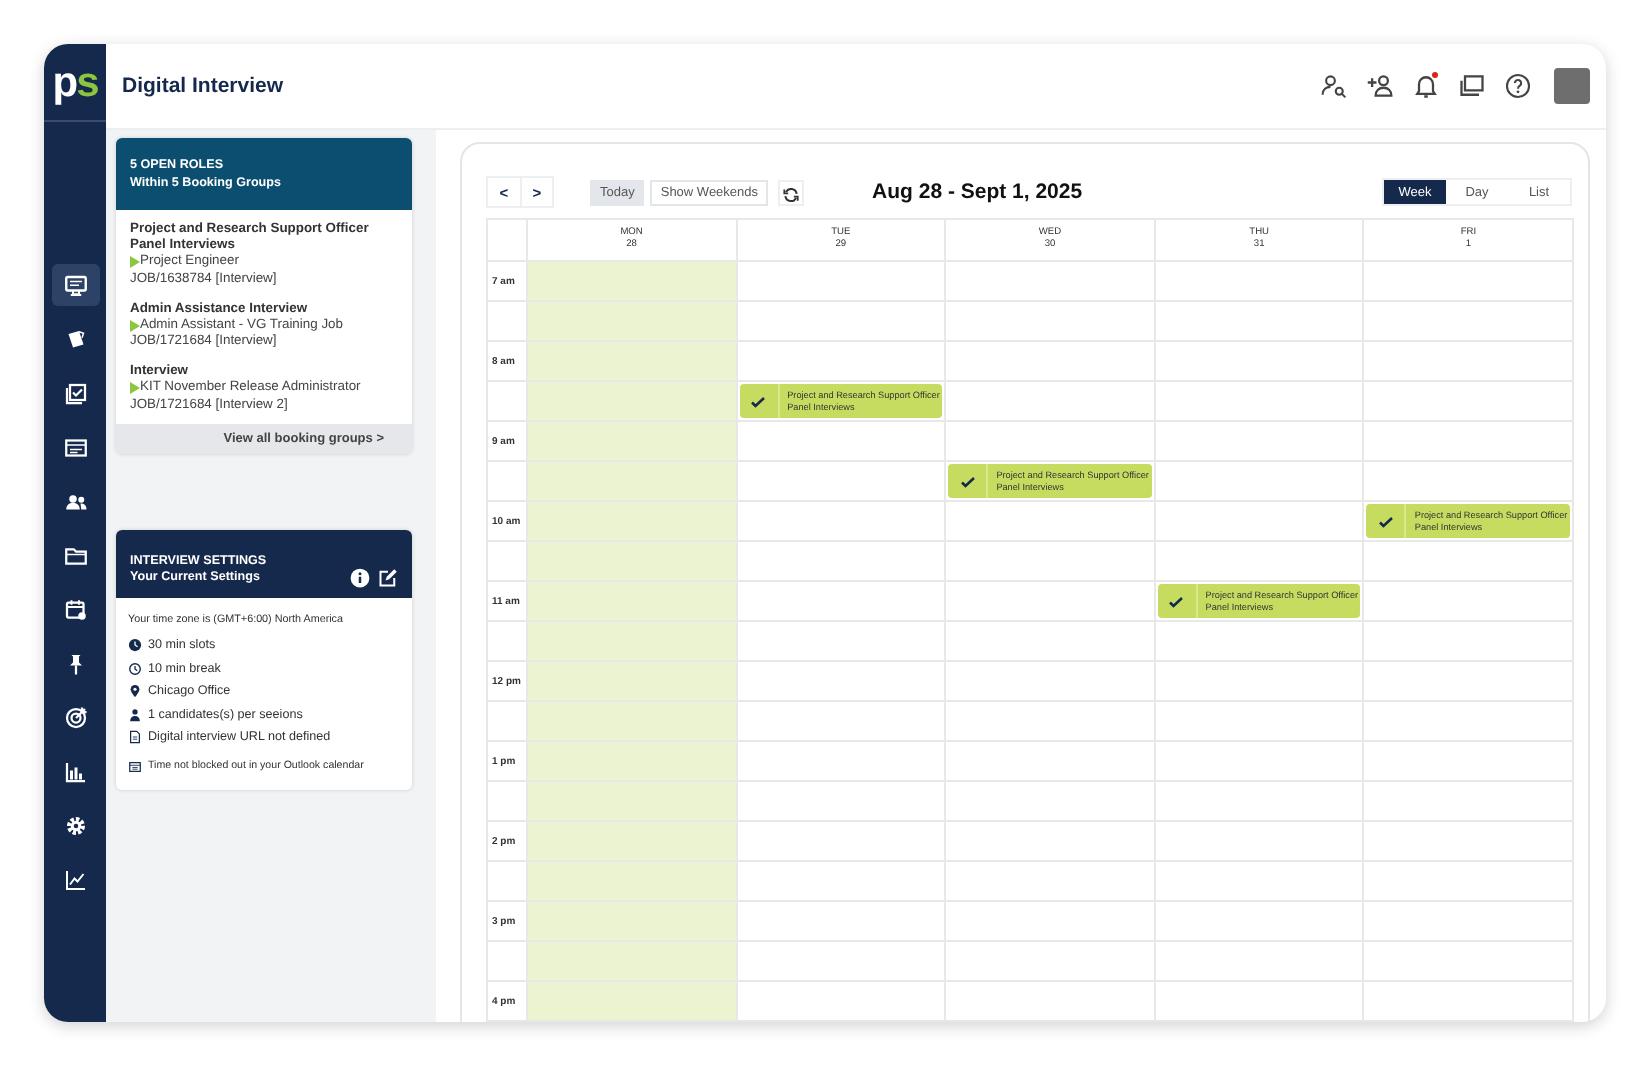 The image size is (1650, 1072). What do you see at coordinates (135, 691) in the screenshot?
I see `location-pin-icon` at bounding box center [135, 691].